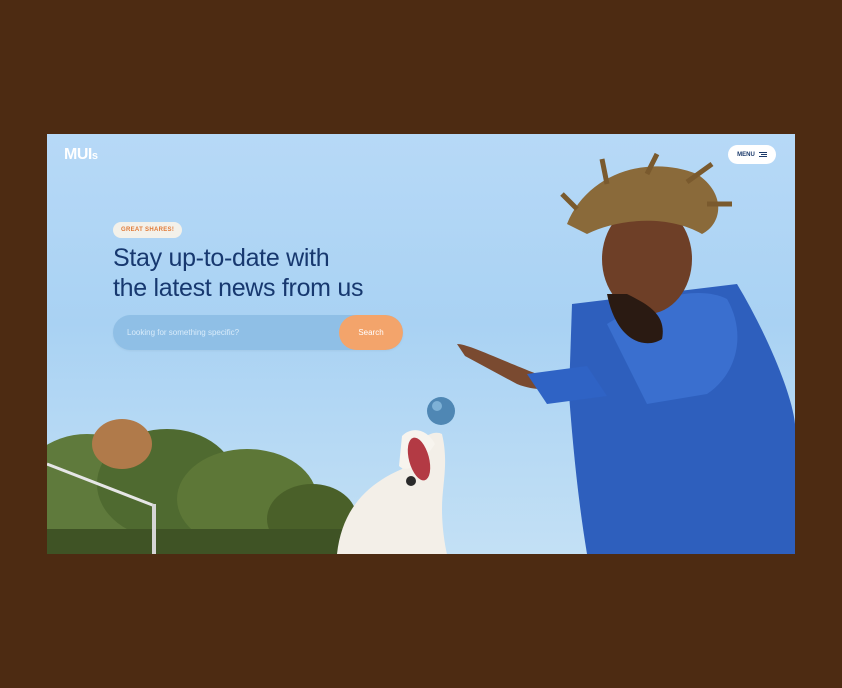 The image size is (842, 688). I want to click on search-bar: Search, so click(258, 332).